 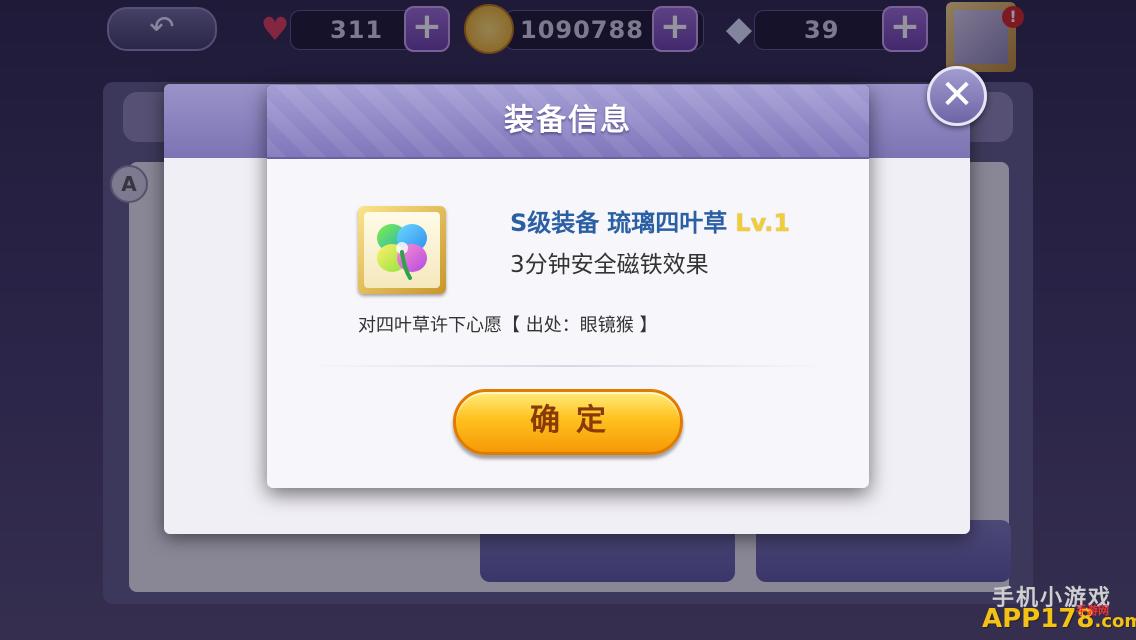 What do you see at coordinates (667, 223) in the screenshot?
I see `item-name: 琉璃四叶草` at bounding box center [667, 223].